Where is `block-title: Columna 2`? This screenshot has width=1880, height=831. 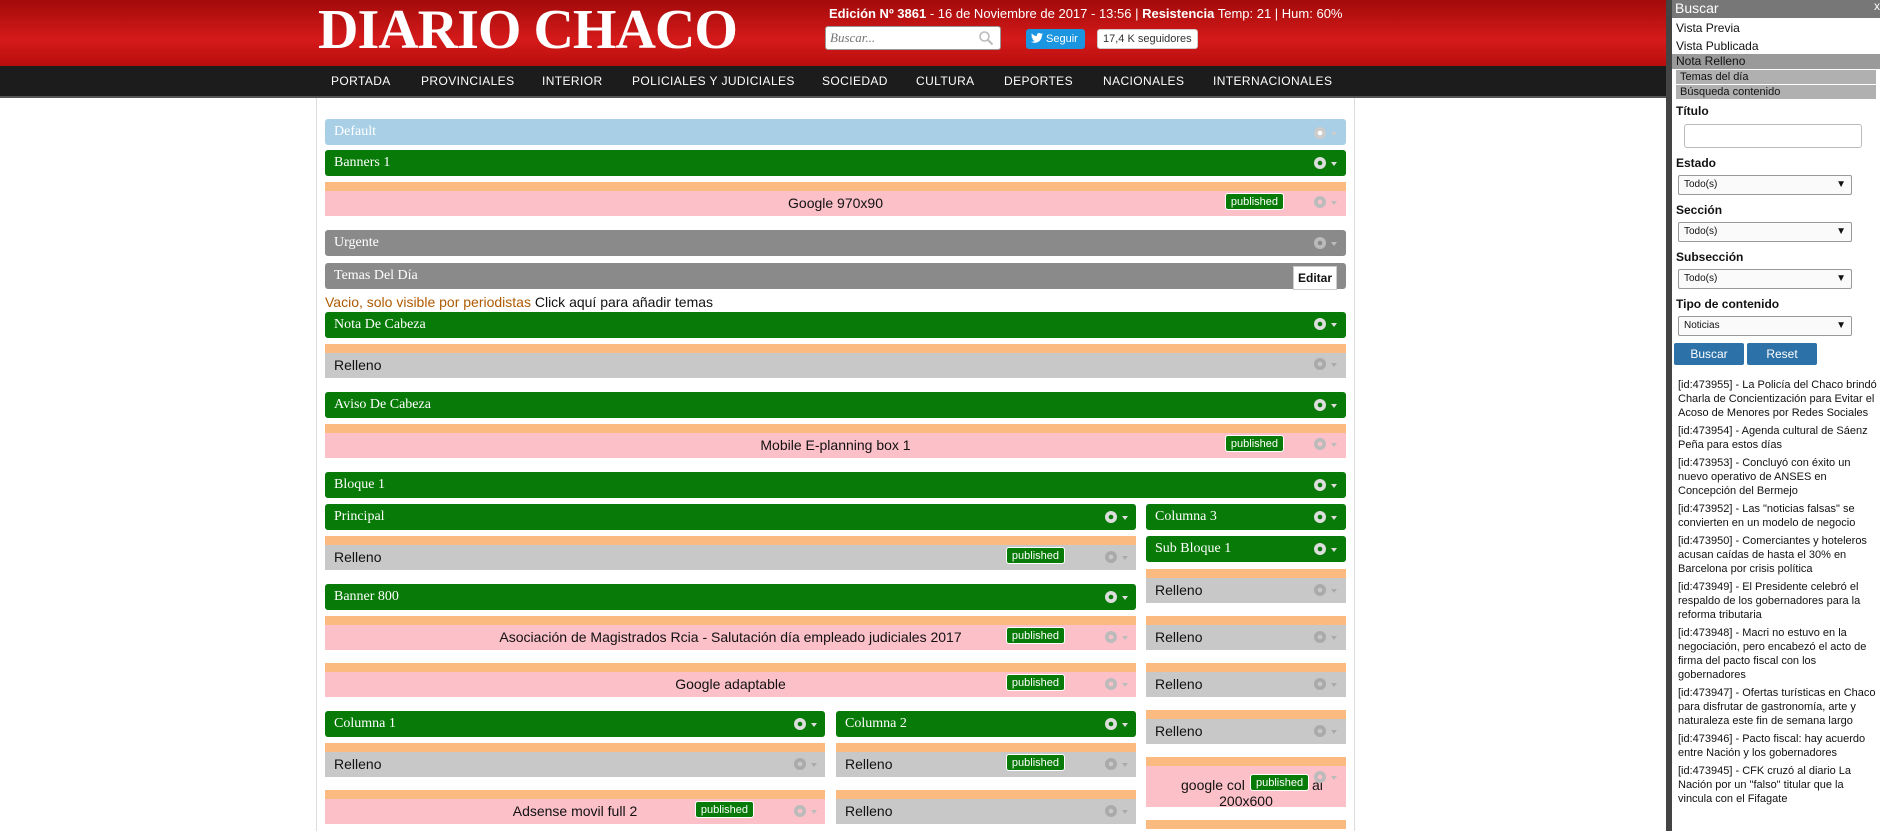
block-title: Columna 2 is located at coordinates (876, 723).